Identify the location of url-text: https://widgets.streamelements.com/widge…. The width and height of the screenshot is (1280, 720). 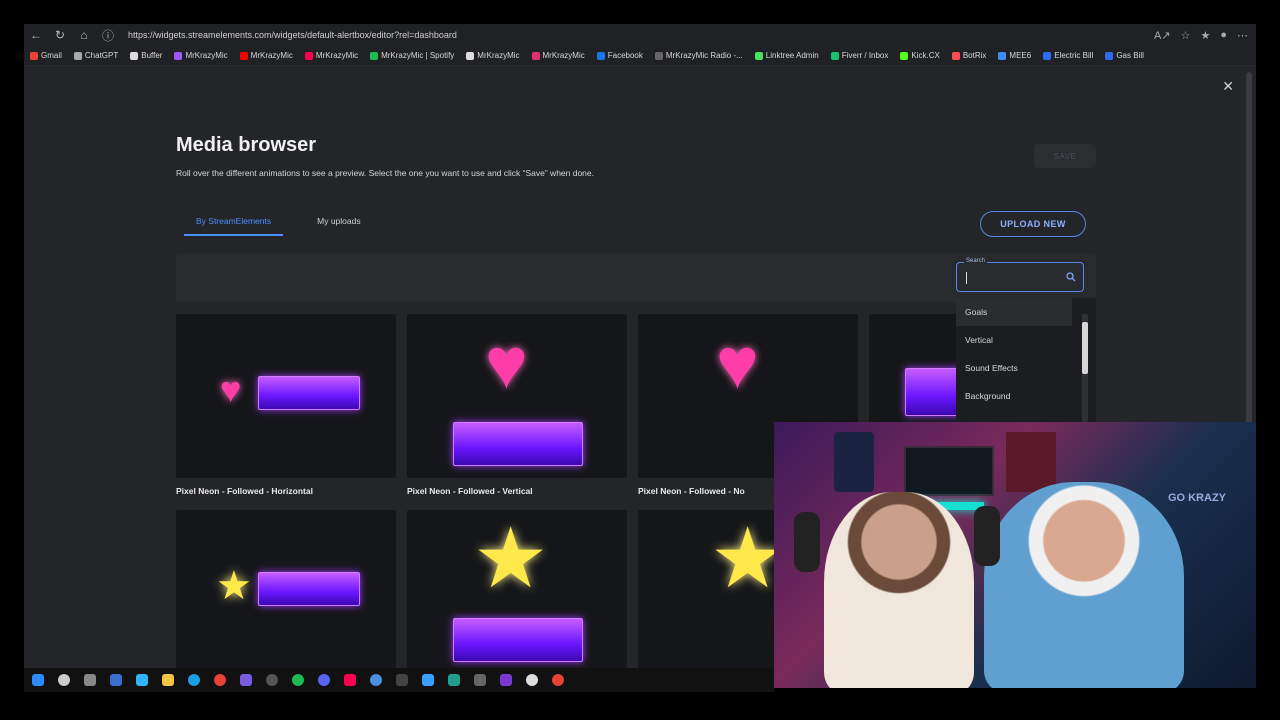
(292, 35).